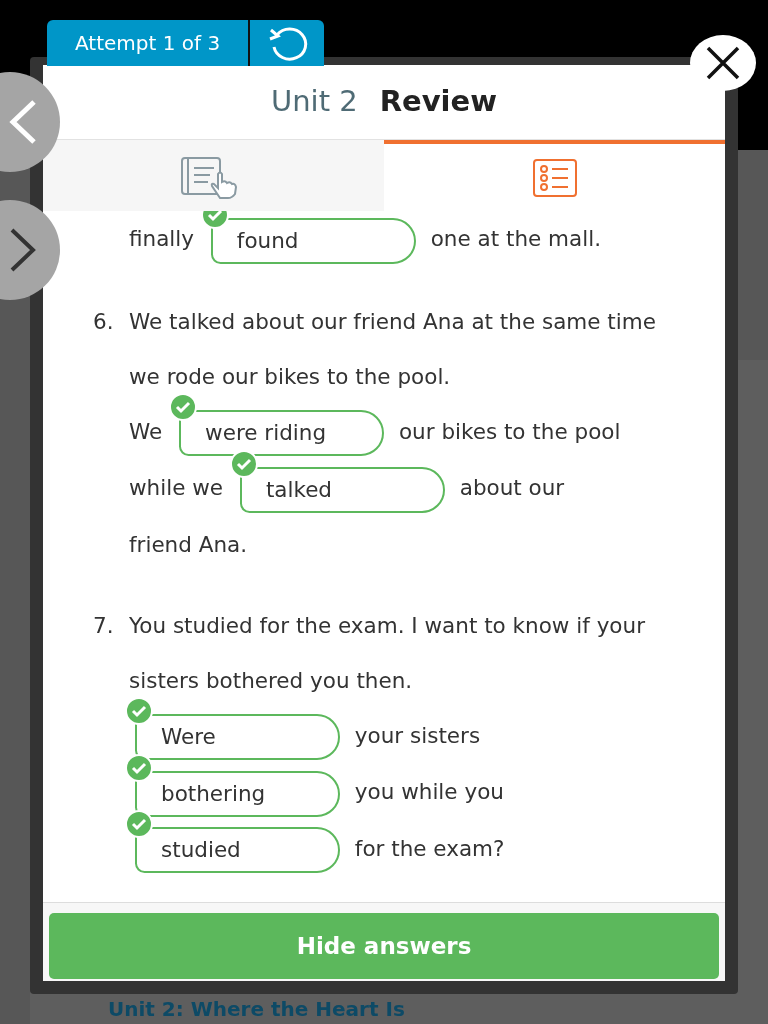 The width and height of the screenshot is (768, 1024). I want to click on question-prompt: We talked about our friend Ana at the same time we rode our bikes to the pool., so click(393, 349).